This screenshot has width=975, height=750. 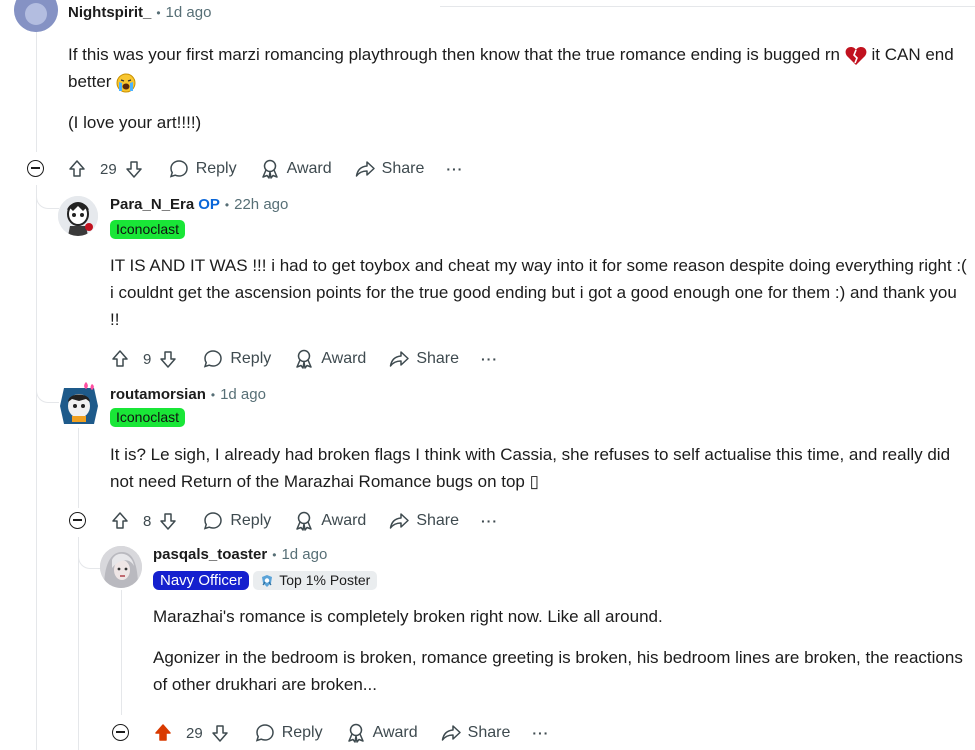 What do you see at coordinates (36, 92) in the screenshot?
I see `thread-line-main` at bounding box center [36, 92].